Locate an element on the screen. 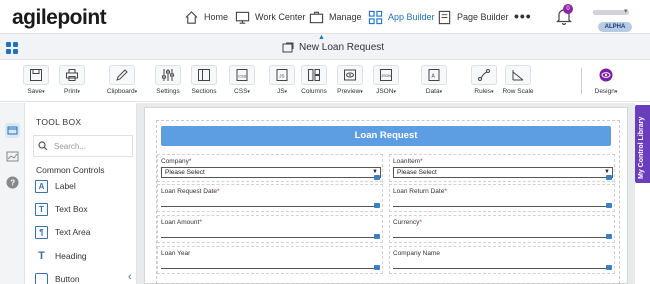 The width and height of the screenshot is (650, 284). toolbox-item-text-box: T Text Box is located at coordinates (61, 209).